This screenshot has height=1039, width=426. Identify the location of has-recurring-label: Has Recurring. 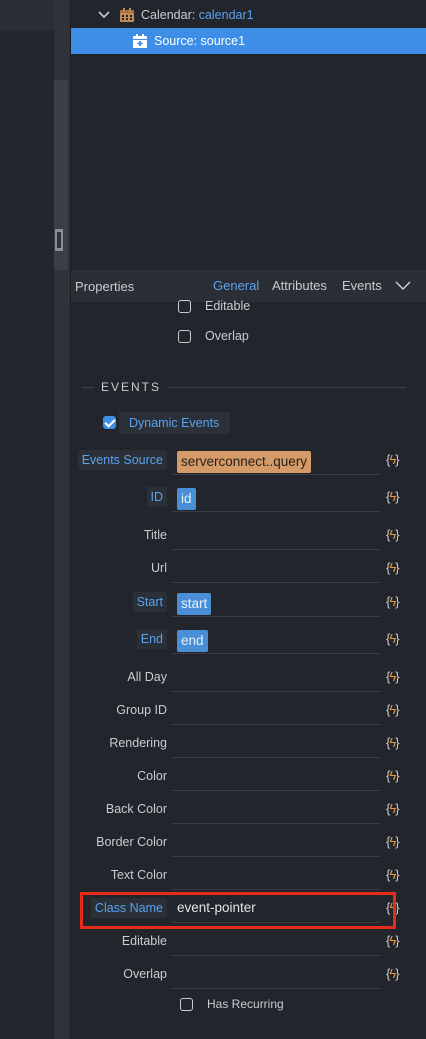
(245, 1004).